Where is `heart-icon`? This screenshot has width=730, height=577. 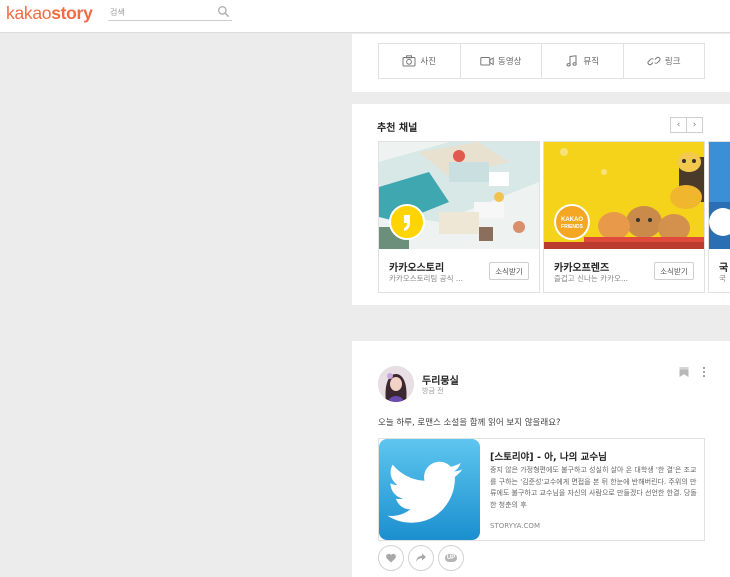 heart-icon is located at coordinates (391, 558).